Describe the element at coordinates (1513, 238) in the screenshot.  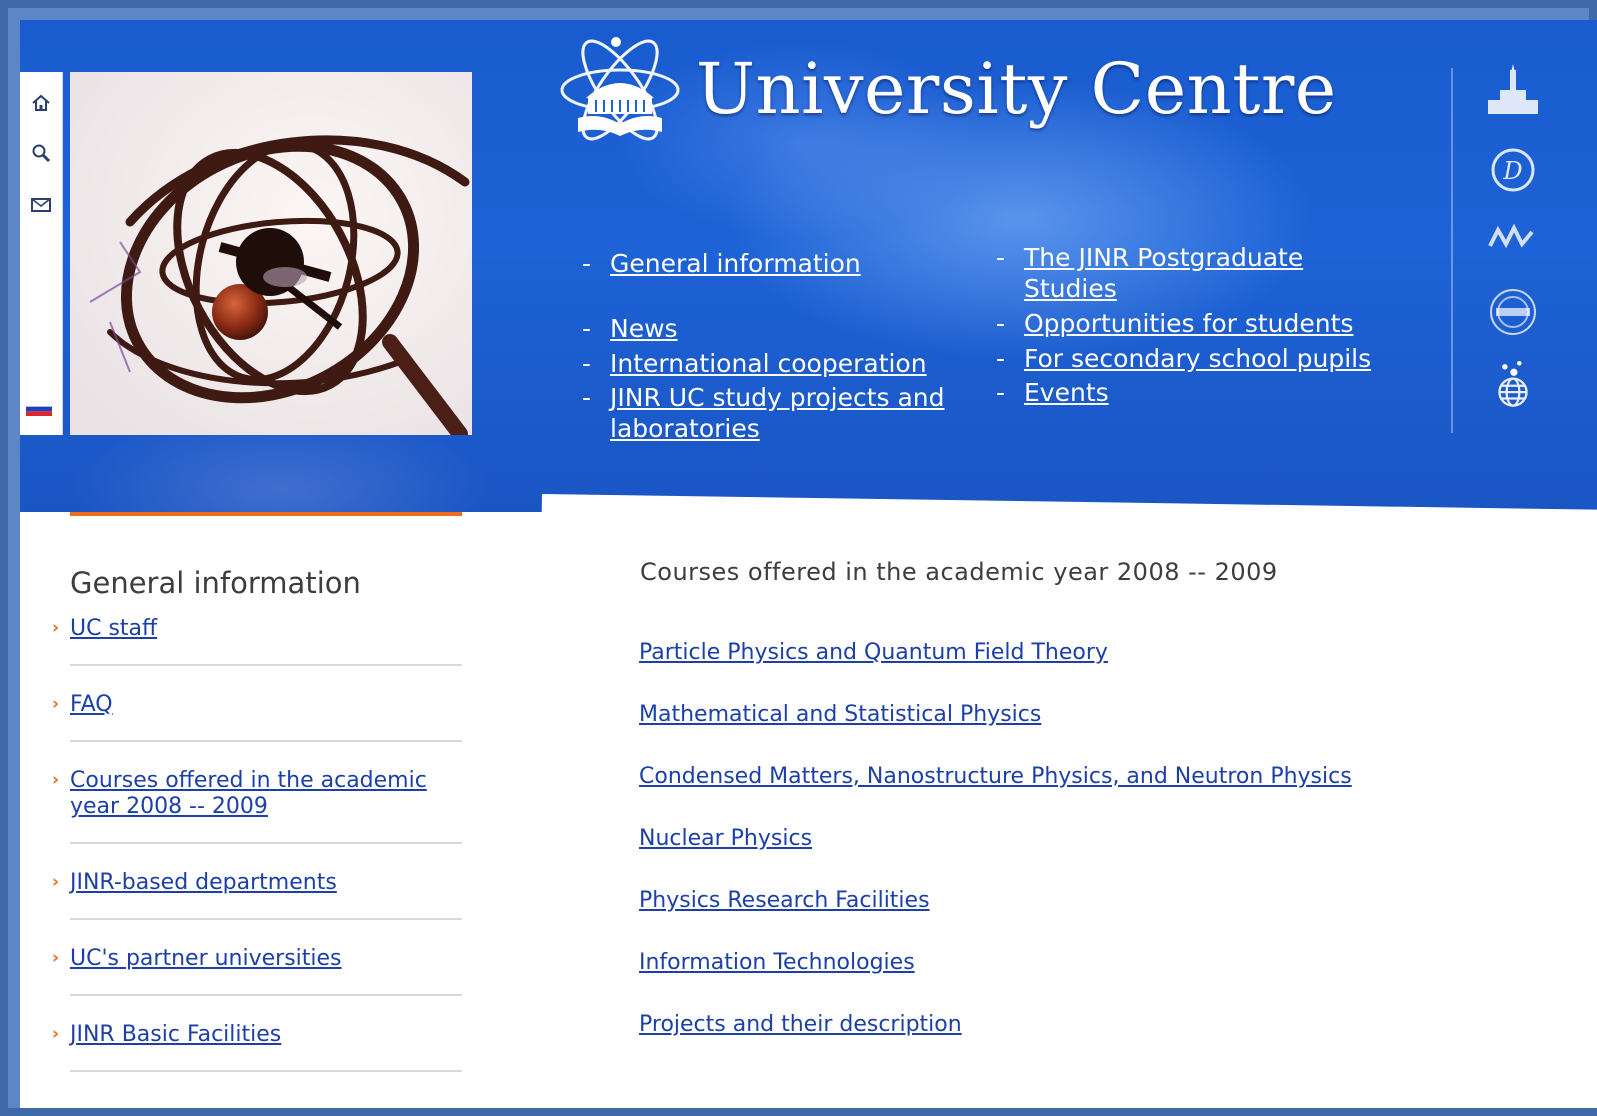
I see `mephi-logo` at that location.